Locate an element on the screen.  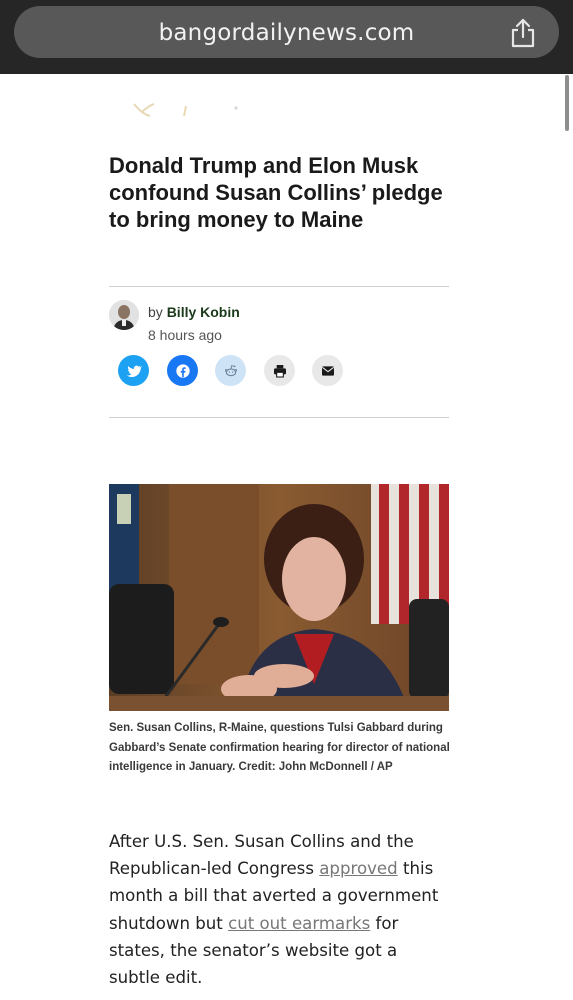
article-photo is located at coordinates (279, 597).